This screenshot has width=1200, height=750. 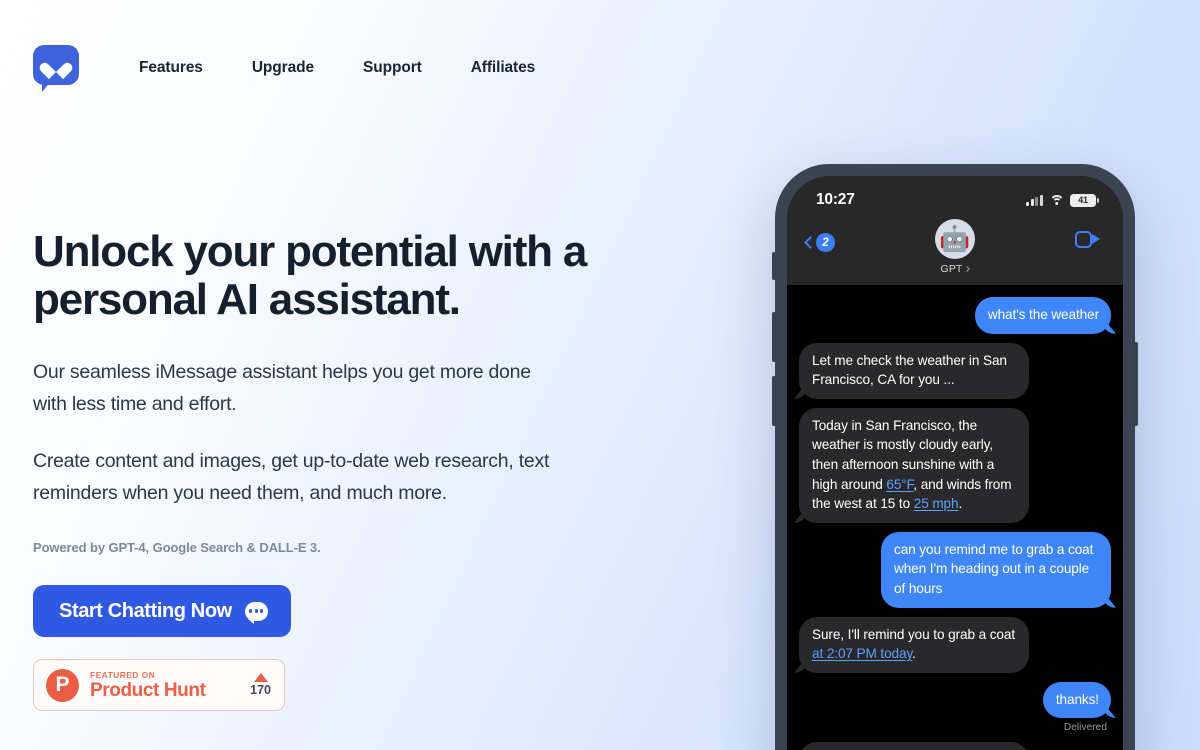 What do you see at coordinates (148, 690) in the screenshot?
I see `product-hunt-name: Product Hunt` at bounding box center [148, 690].